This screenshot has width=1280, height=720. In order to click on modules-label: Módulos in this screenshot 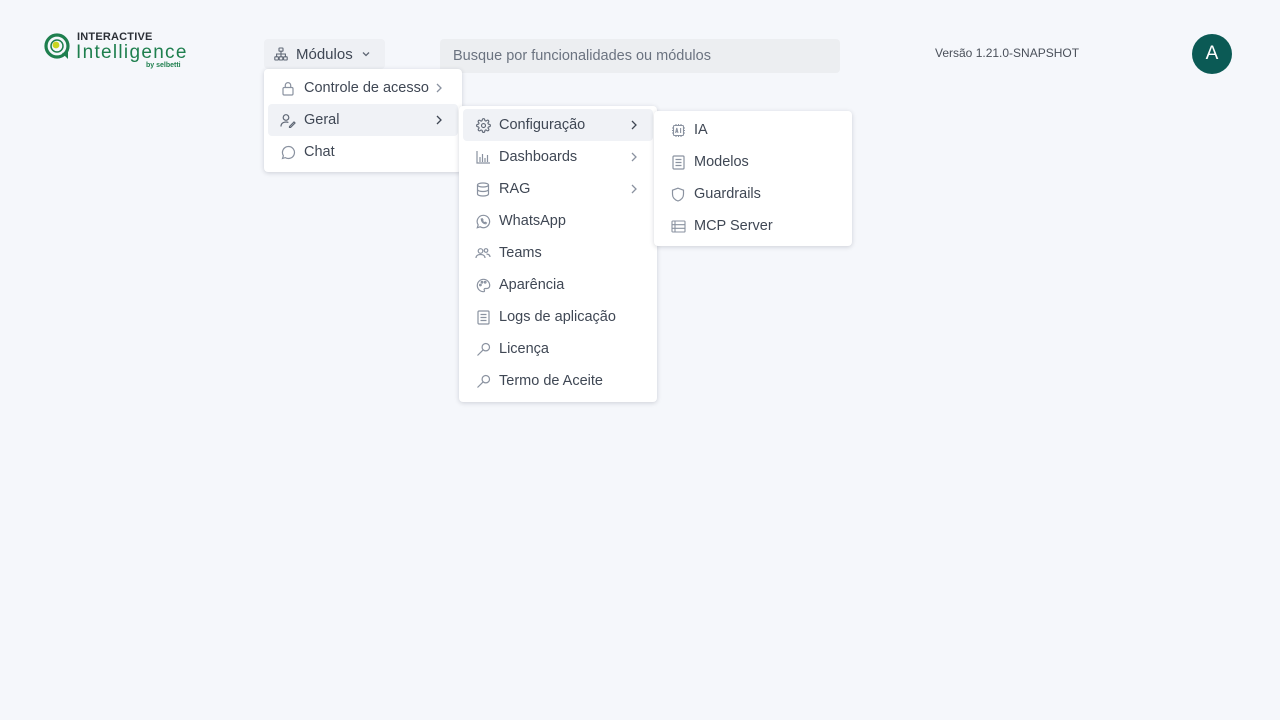, I will do `click(324, 54)`.